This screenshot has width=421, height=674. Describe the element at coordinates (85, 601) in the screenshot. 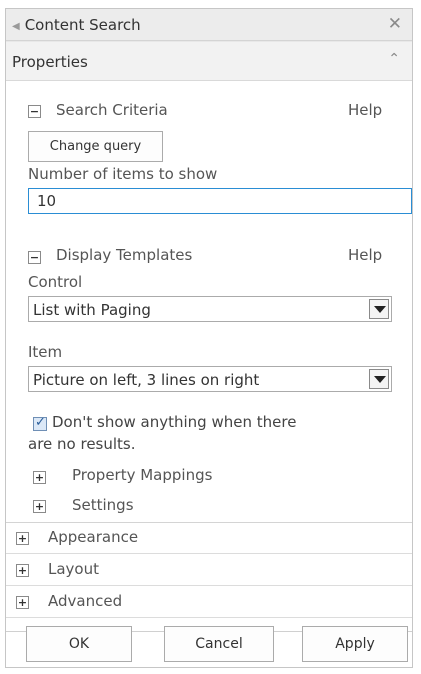

I see `advanced-label: Advanced` at that location.